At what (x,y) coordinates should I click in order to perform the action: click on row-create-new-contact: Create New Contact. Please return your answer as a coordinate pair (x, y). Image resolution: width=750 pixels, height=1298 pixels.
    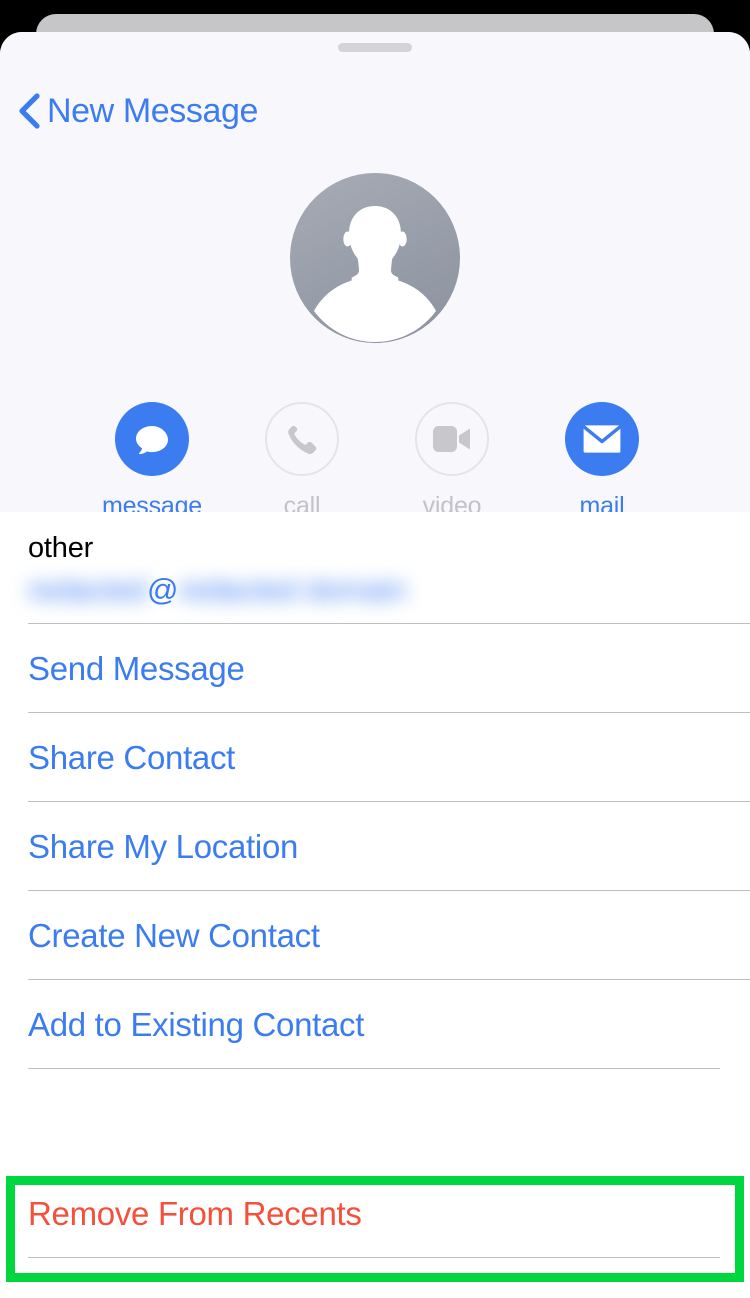
    Looking at the image, I should click on (375, 935).